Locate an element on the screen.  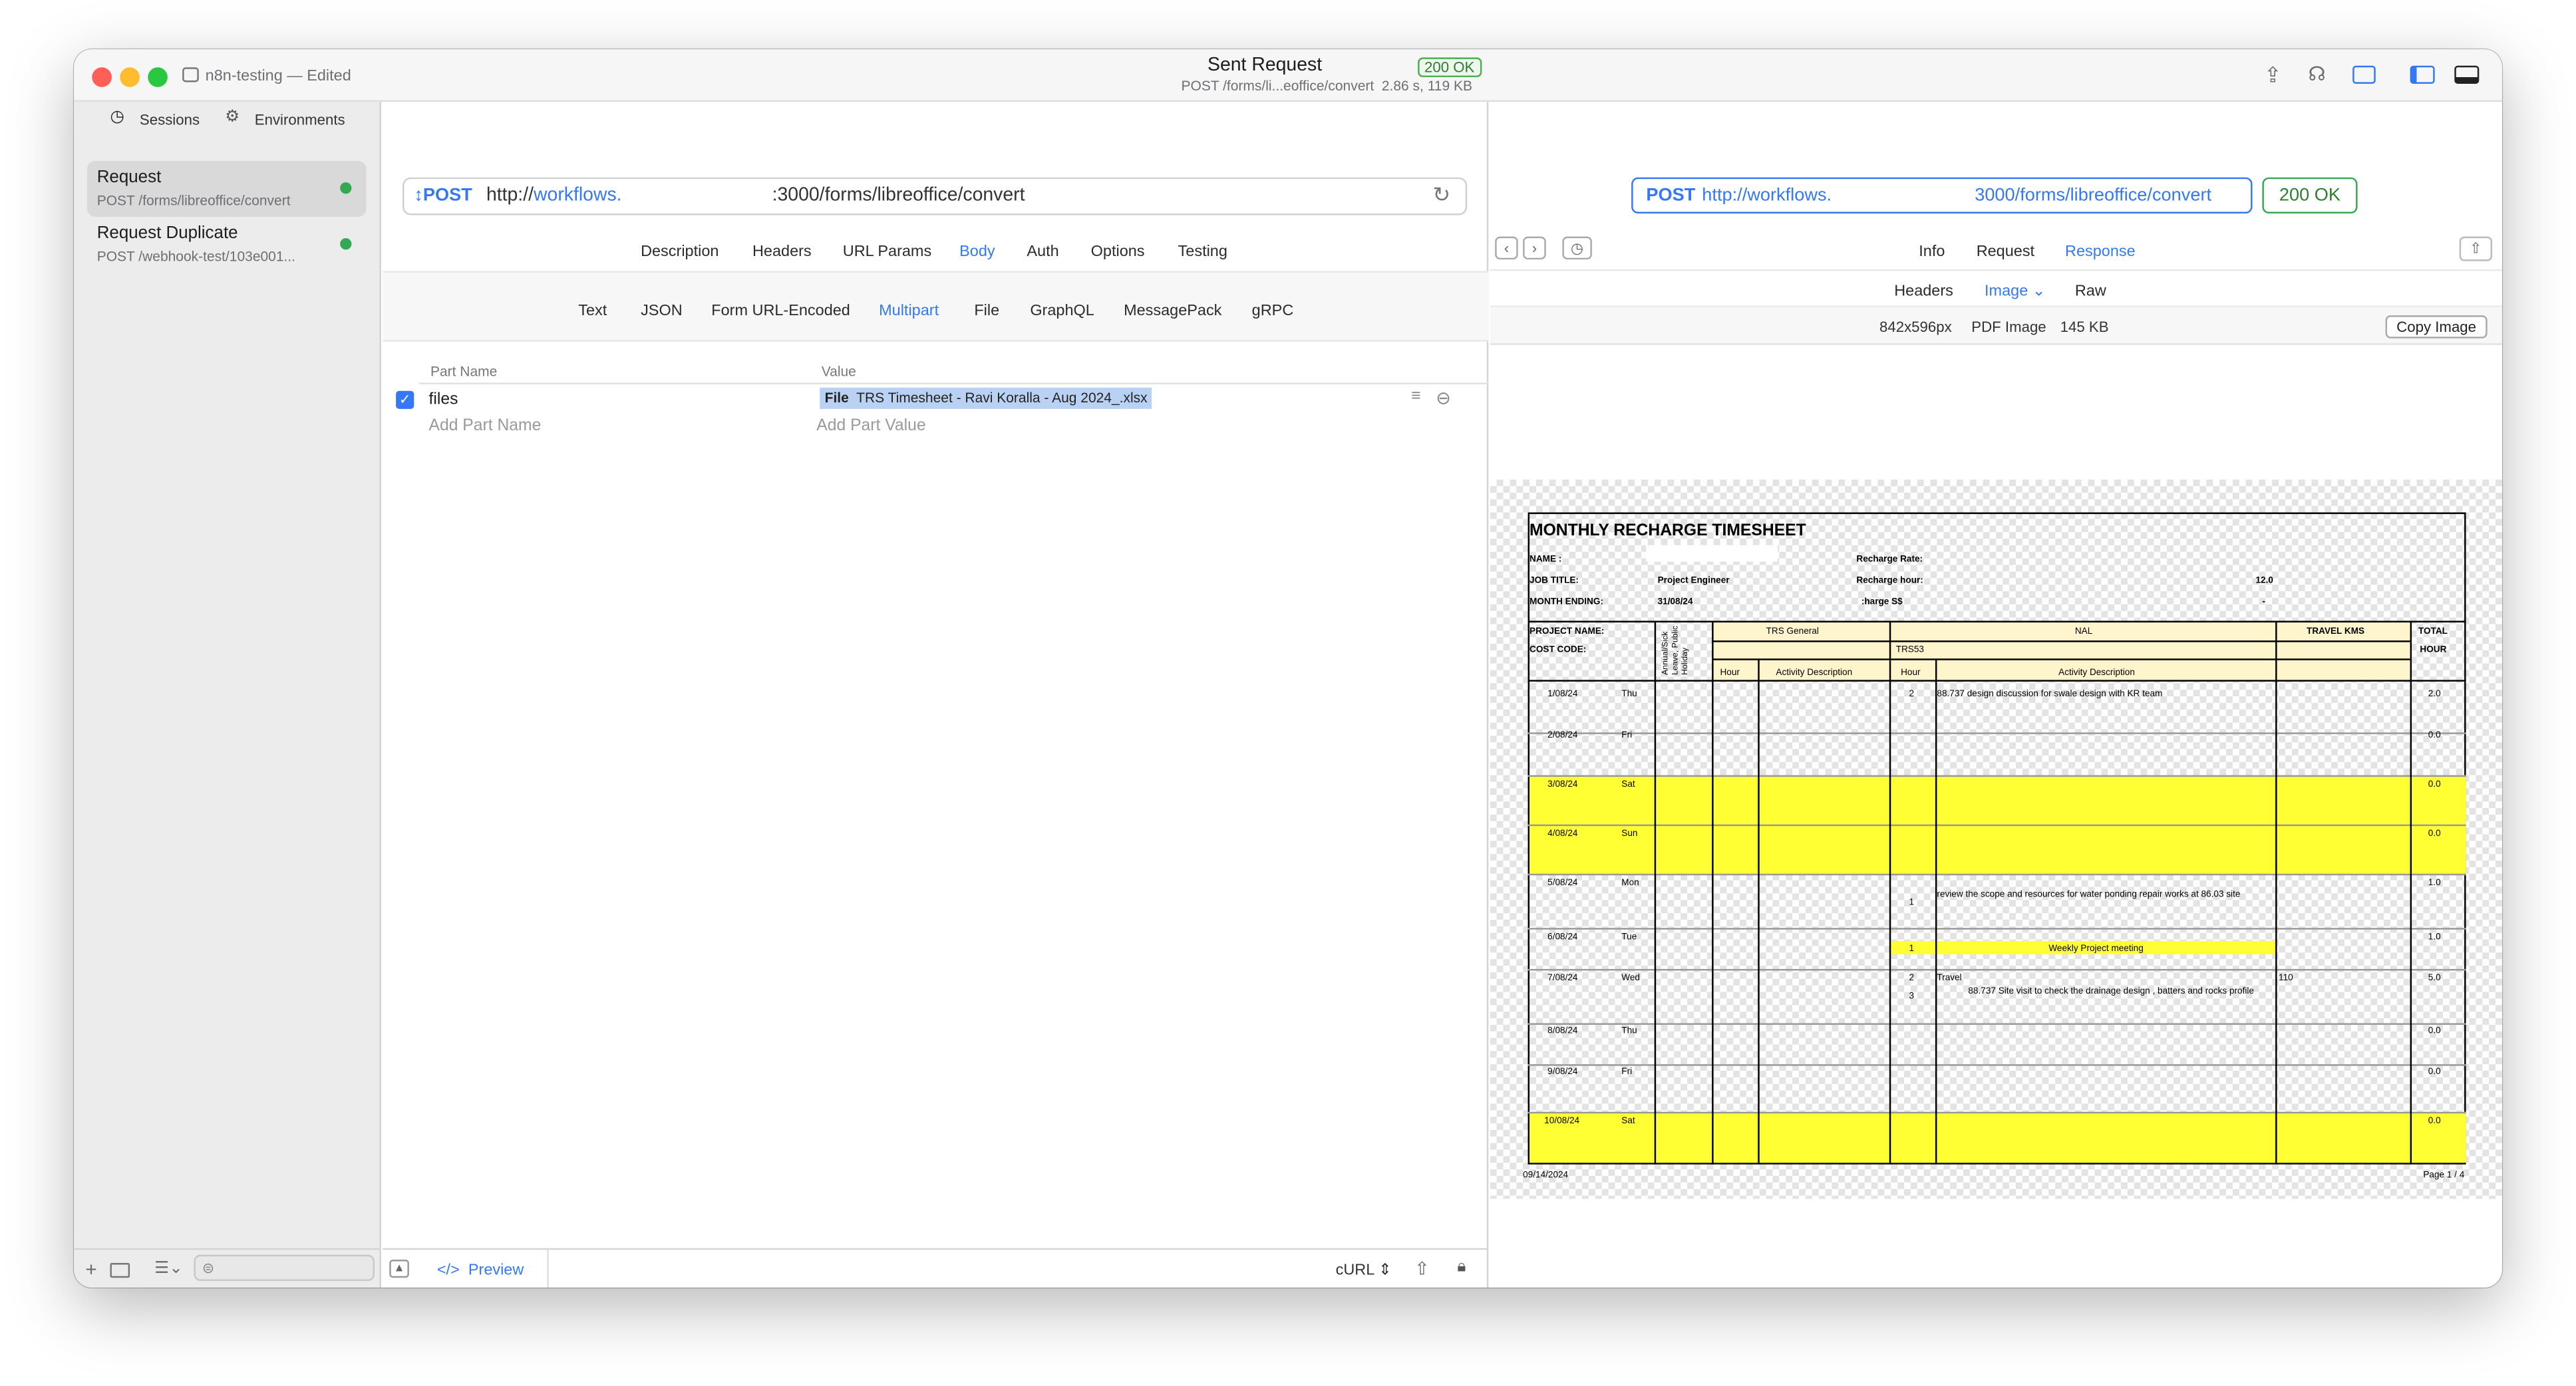
tab-sessions: Sessions is located at coordinates (170, 120).